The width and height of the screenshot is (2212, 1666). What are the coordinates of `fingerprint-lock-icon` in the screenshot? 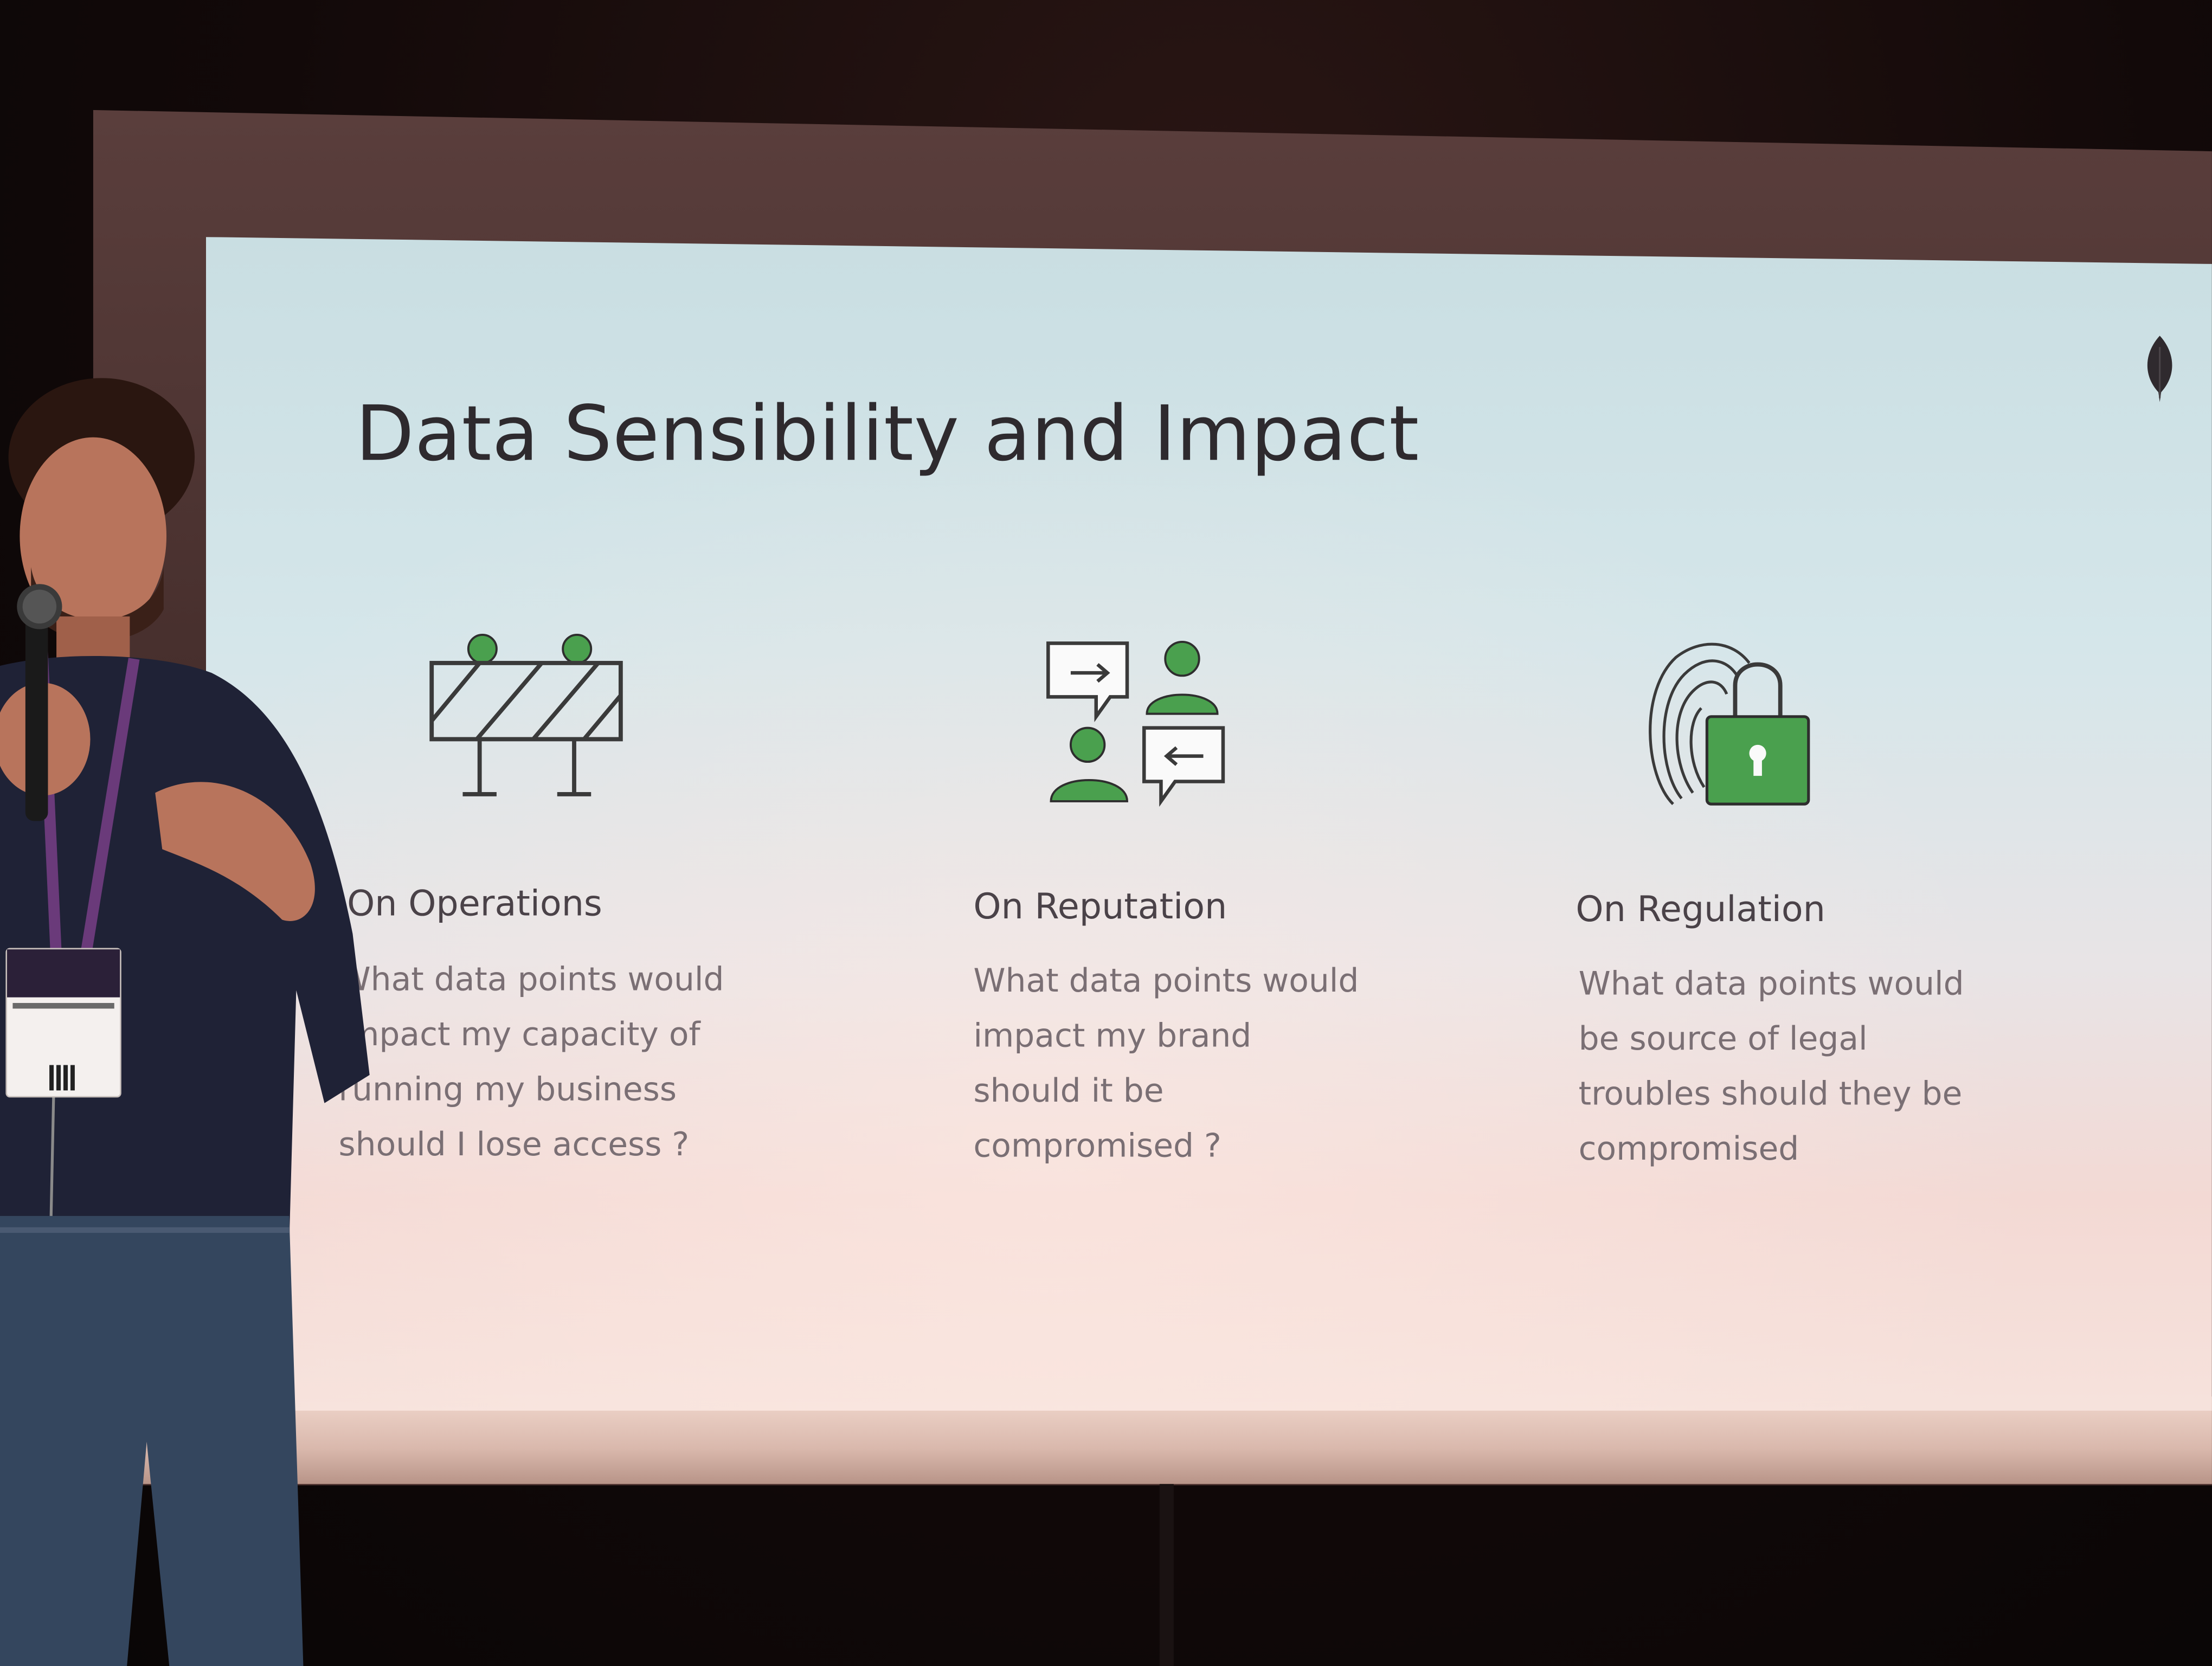 It's located at (1729, 724).